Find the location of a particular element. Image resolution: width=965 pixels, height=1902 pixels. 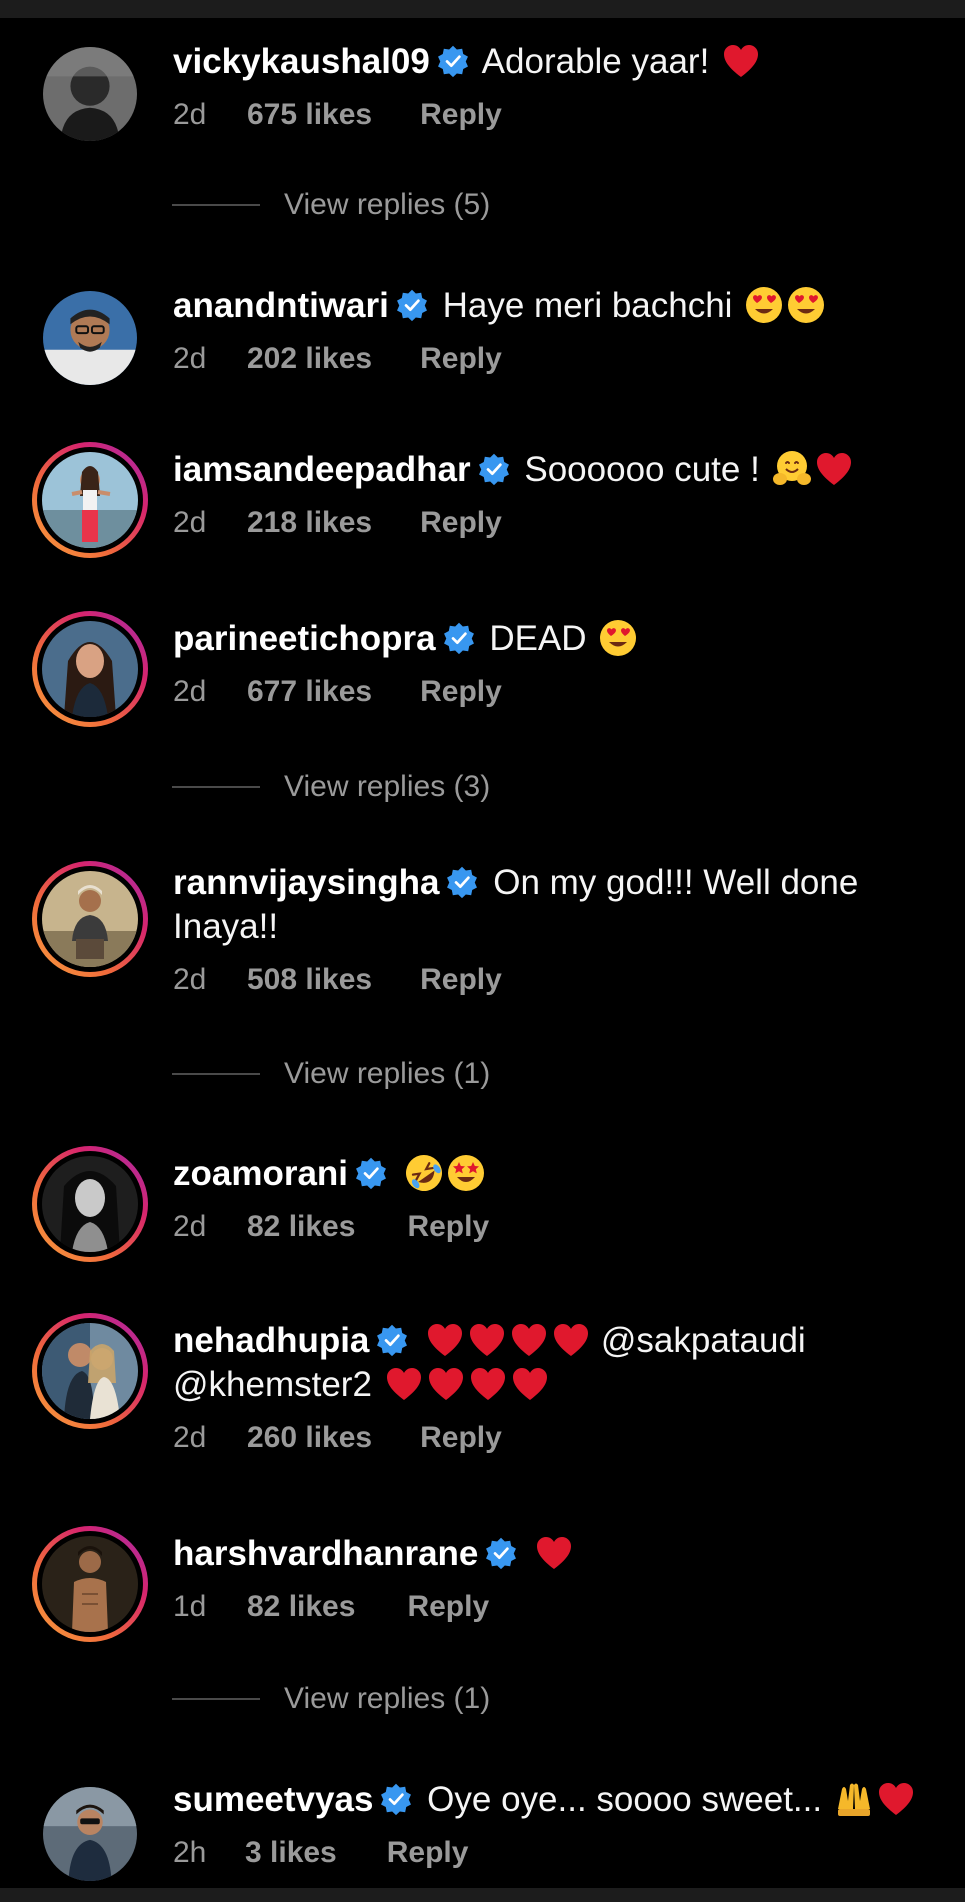

comment-meta: 2d 82 likes Reply is located at coordinates (331, 1227).